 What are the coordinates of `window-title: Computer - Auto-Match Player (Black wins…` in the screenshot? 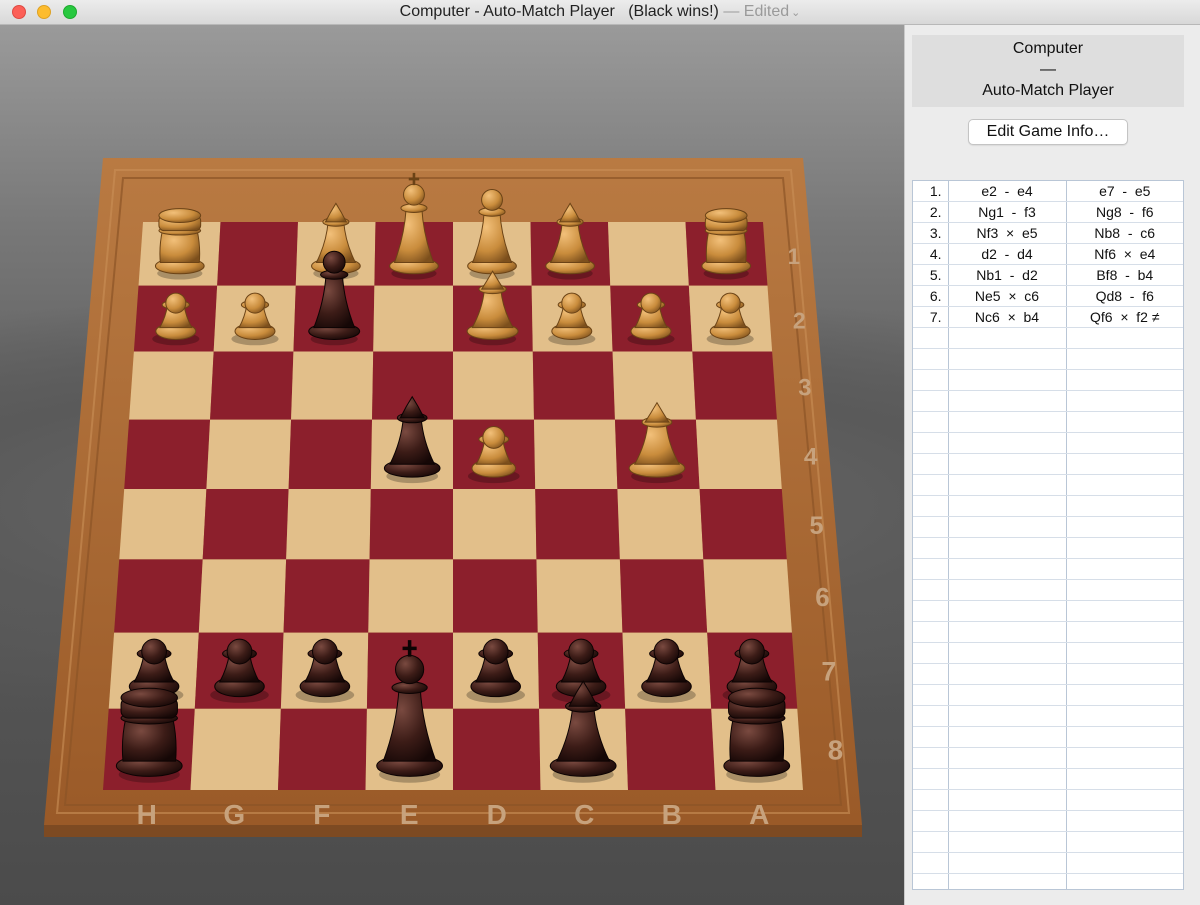 It's located at (600, 12).